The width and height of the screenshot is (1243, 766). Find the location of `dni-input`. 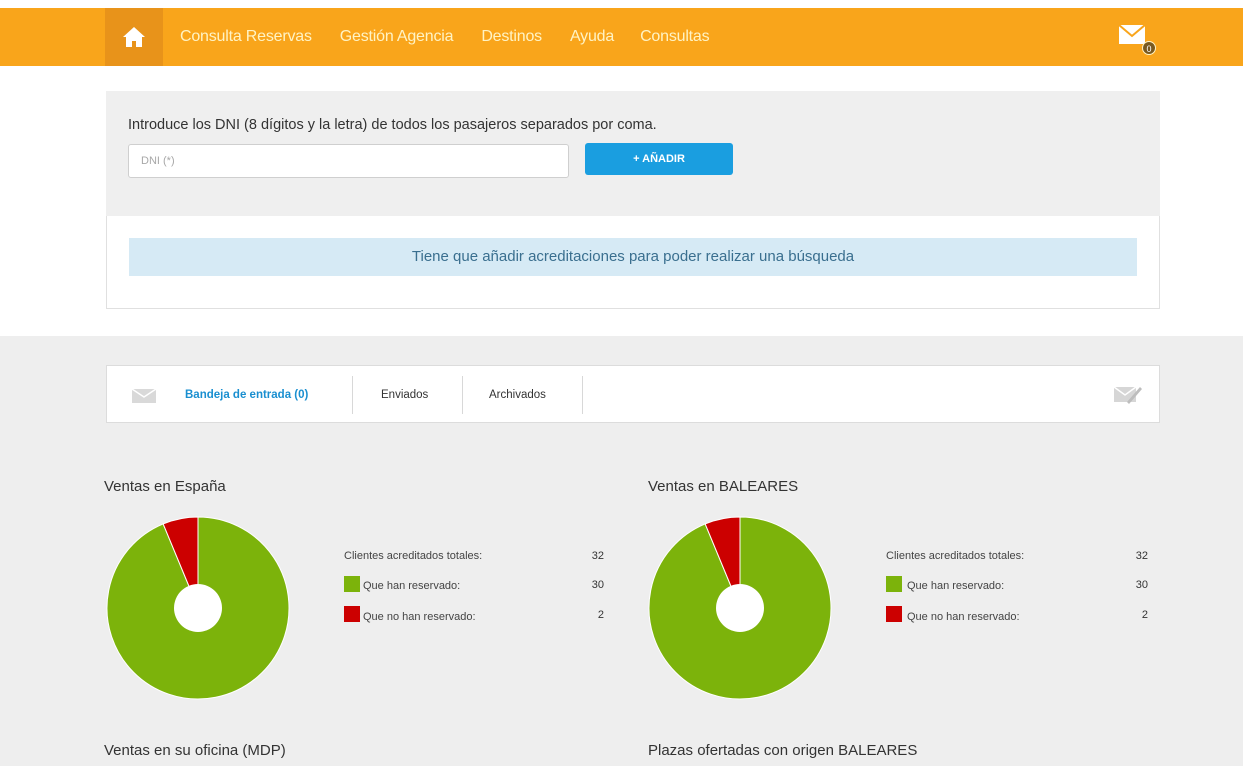

dni-input is located at coordinates (348, 161).